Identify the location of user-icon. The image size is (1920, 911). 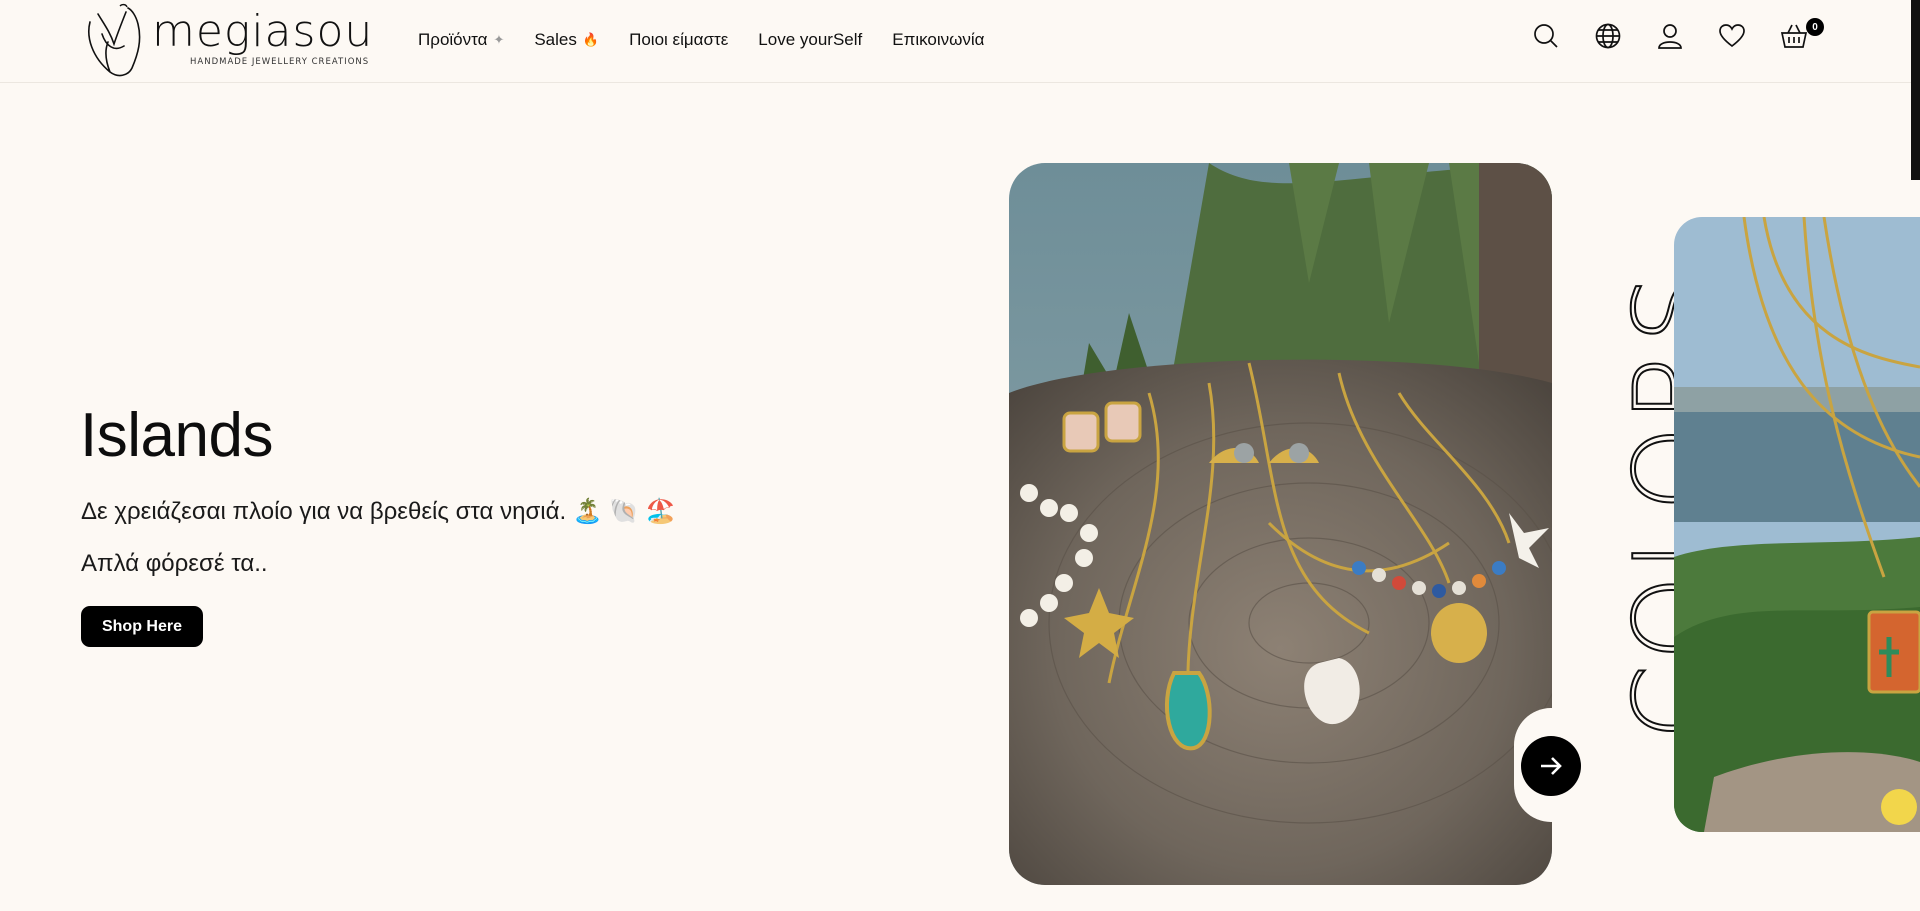
(1670, 36).